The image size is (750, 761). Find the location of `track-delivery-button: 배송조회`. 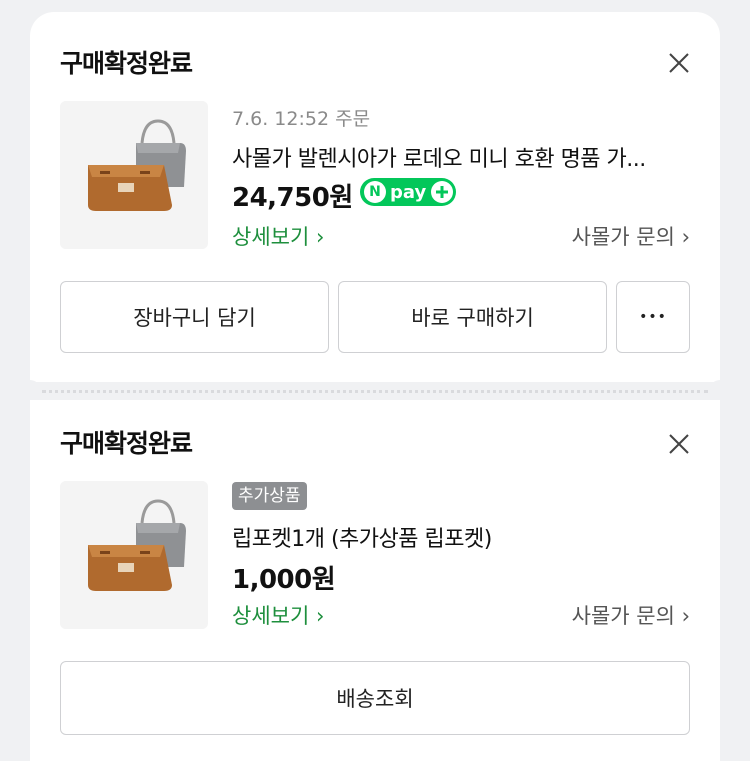

track-delivery-button: 배송조회 is located at coordinates (375, 698).